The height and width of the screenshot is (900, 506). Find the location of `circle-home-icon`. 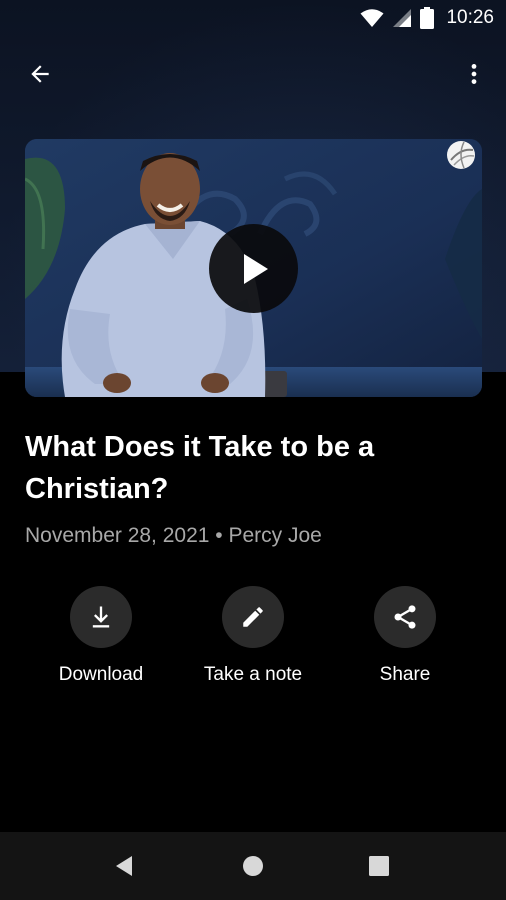

circle-home-icon is located at coordinates (253, 866).